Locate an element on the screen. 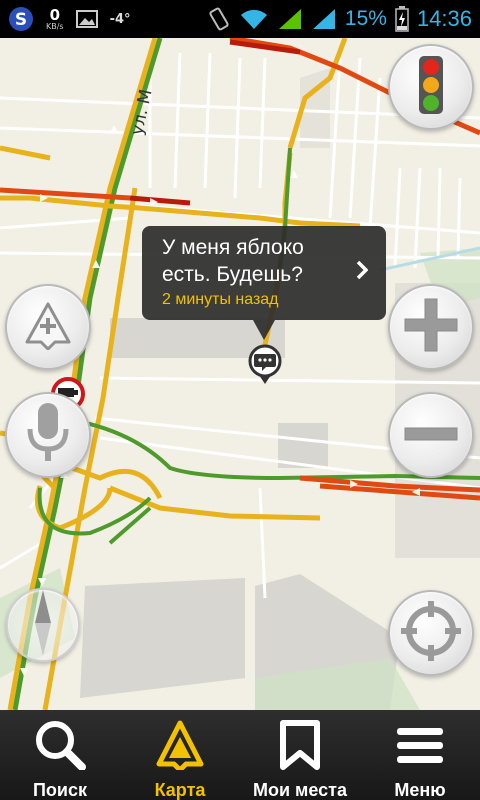  tab-map-label: Карта is located at coordinates (180, 790).